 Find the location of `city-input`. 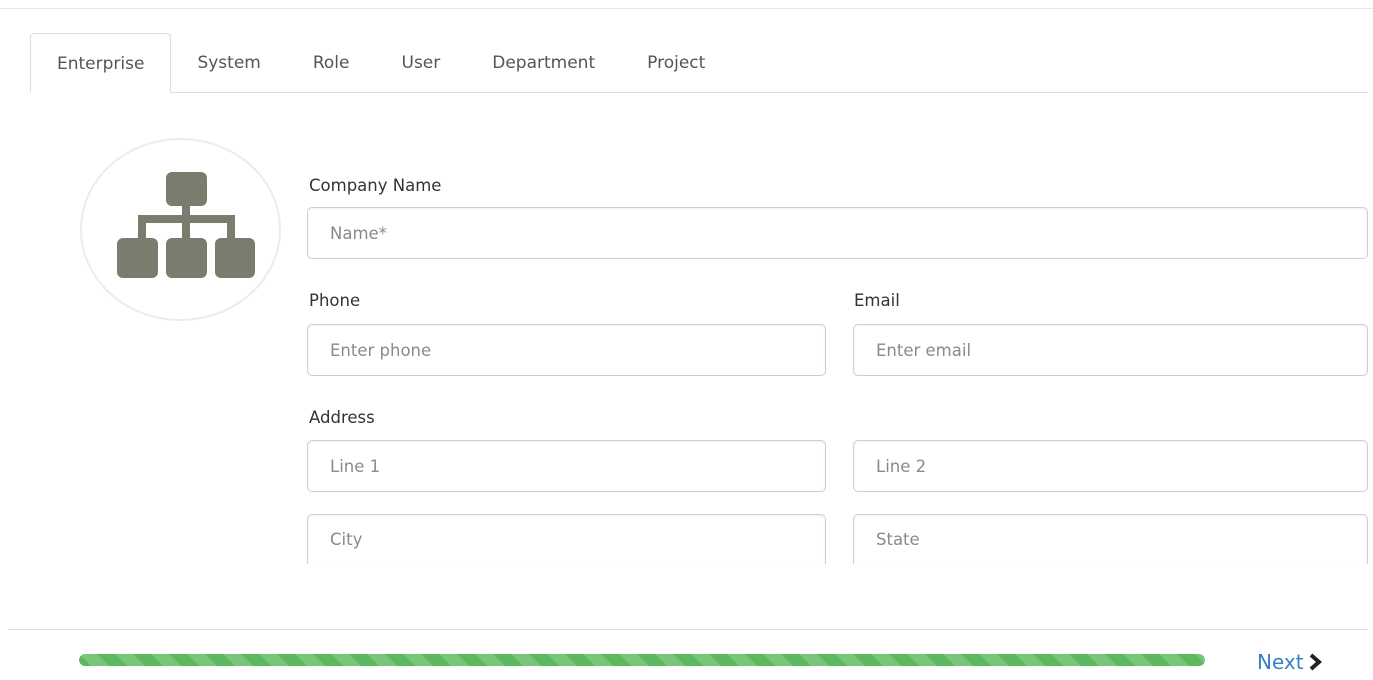

city-input is located at coordinates (566, 539).